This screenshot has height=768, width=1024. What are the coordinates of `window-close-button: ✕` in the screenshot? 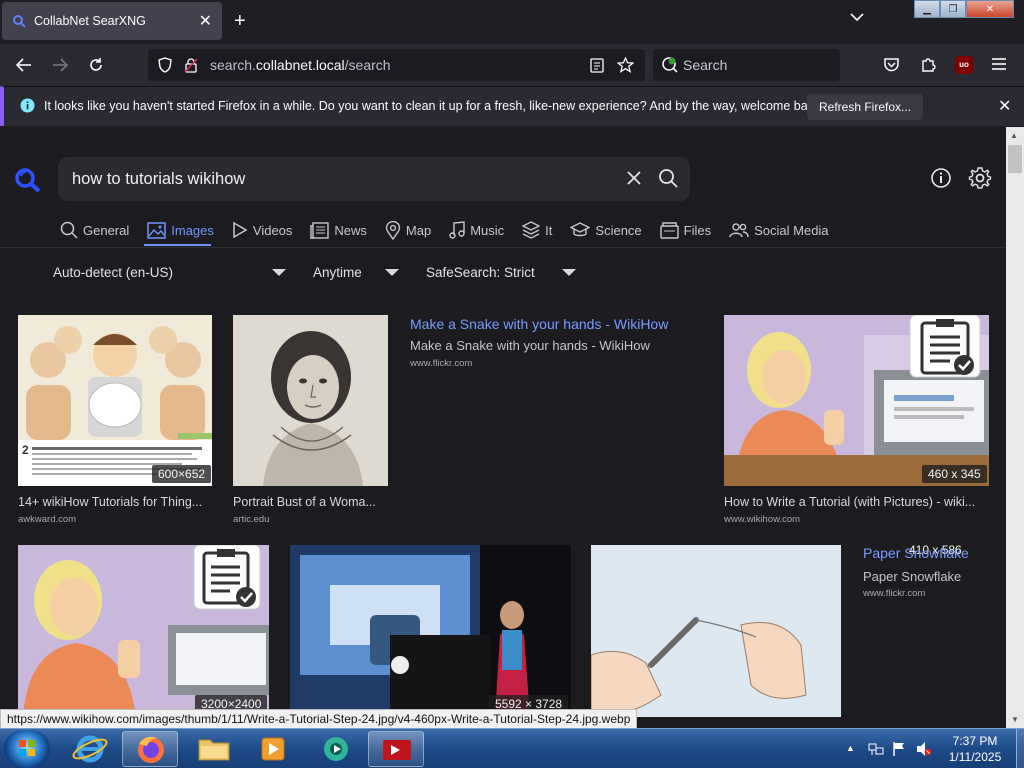 It's located at (990, 9).